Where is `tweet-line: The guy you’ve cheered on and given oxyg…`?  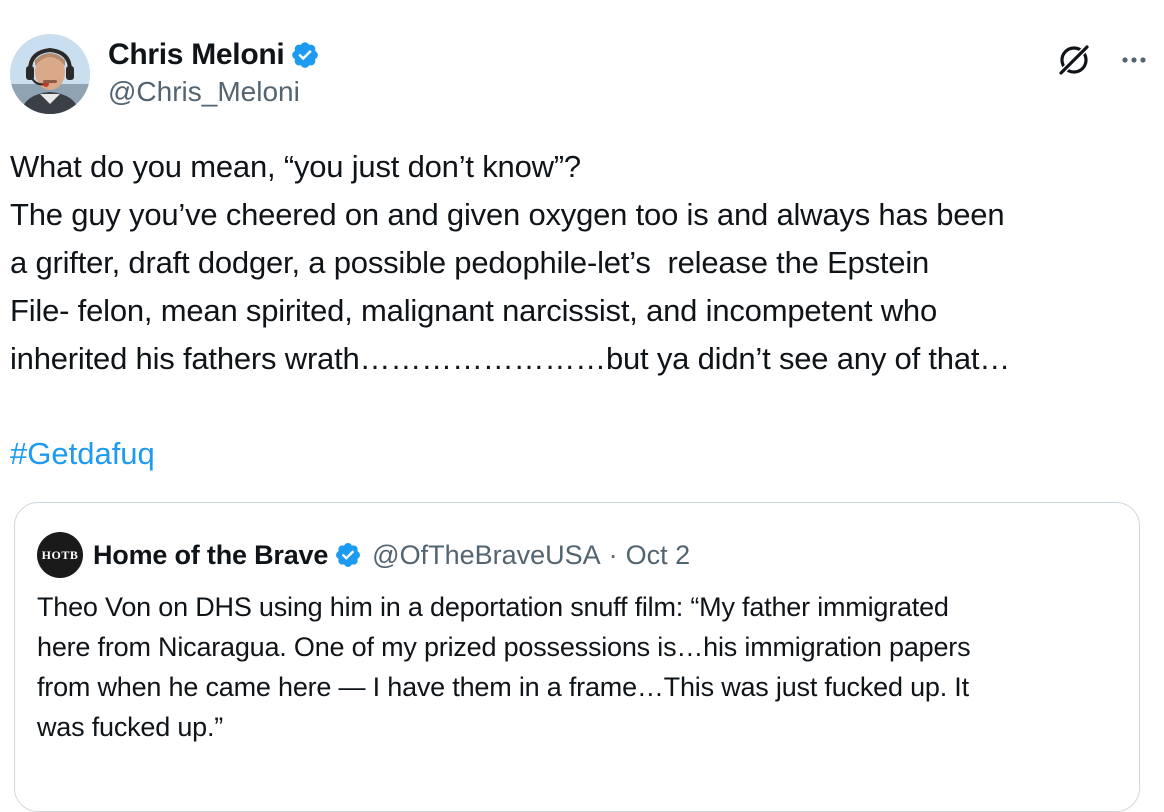 tweet-line: The guy you’ve cheered on and given oxyg… is located at coordinates (507, 214).